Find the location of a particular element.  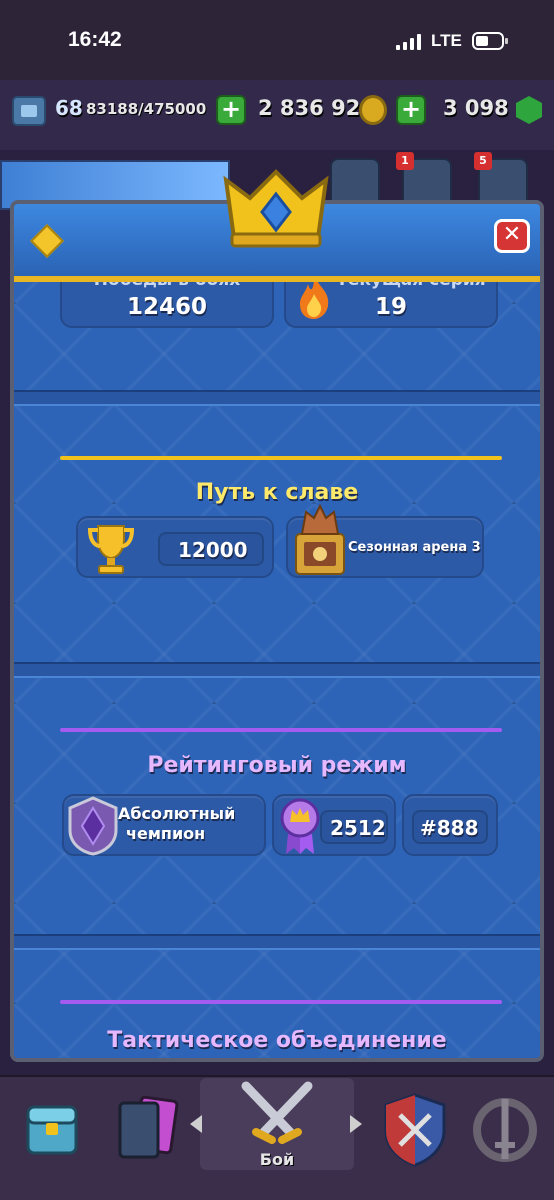

league-name-line1: Абсолютный is located at coordinates (177, 813).